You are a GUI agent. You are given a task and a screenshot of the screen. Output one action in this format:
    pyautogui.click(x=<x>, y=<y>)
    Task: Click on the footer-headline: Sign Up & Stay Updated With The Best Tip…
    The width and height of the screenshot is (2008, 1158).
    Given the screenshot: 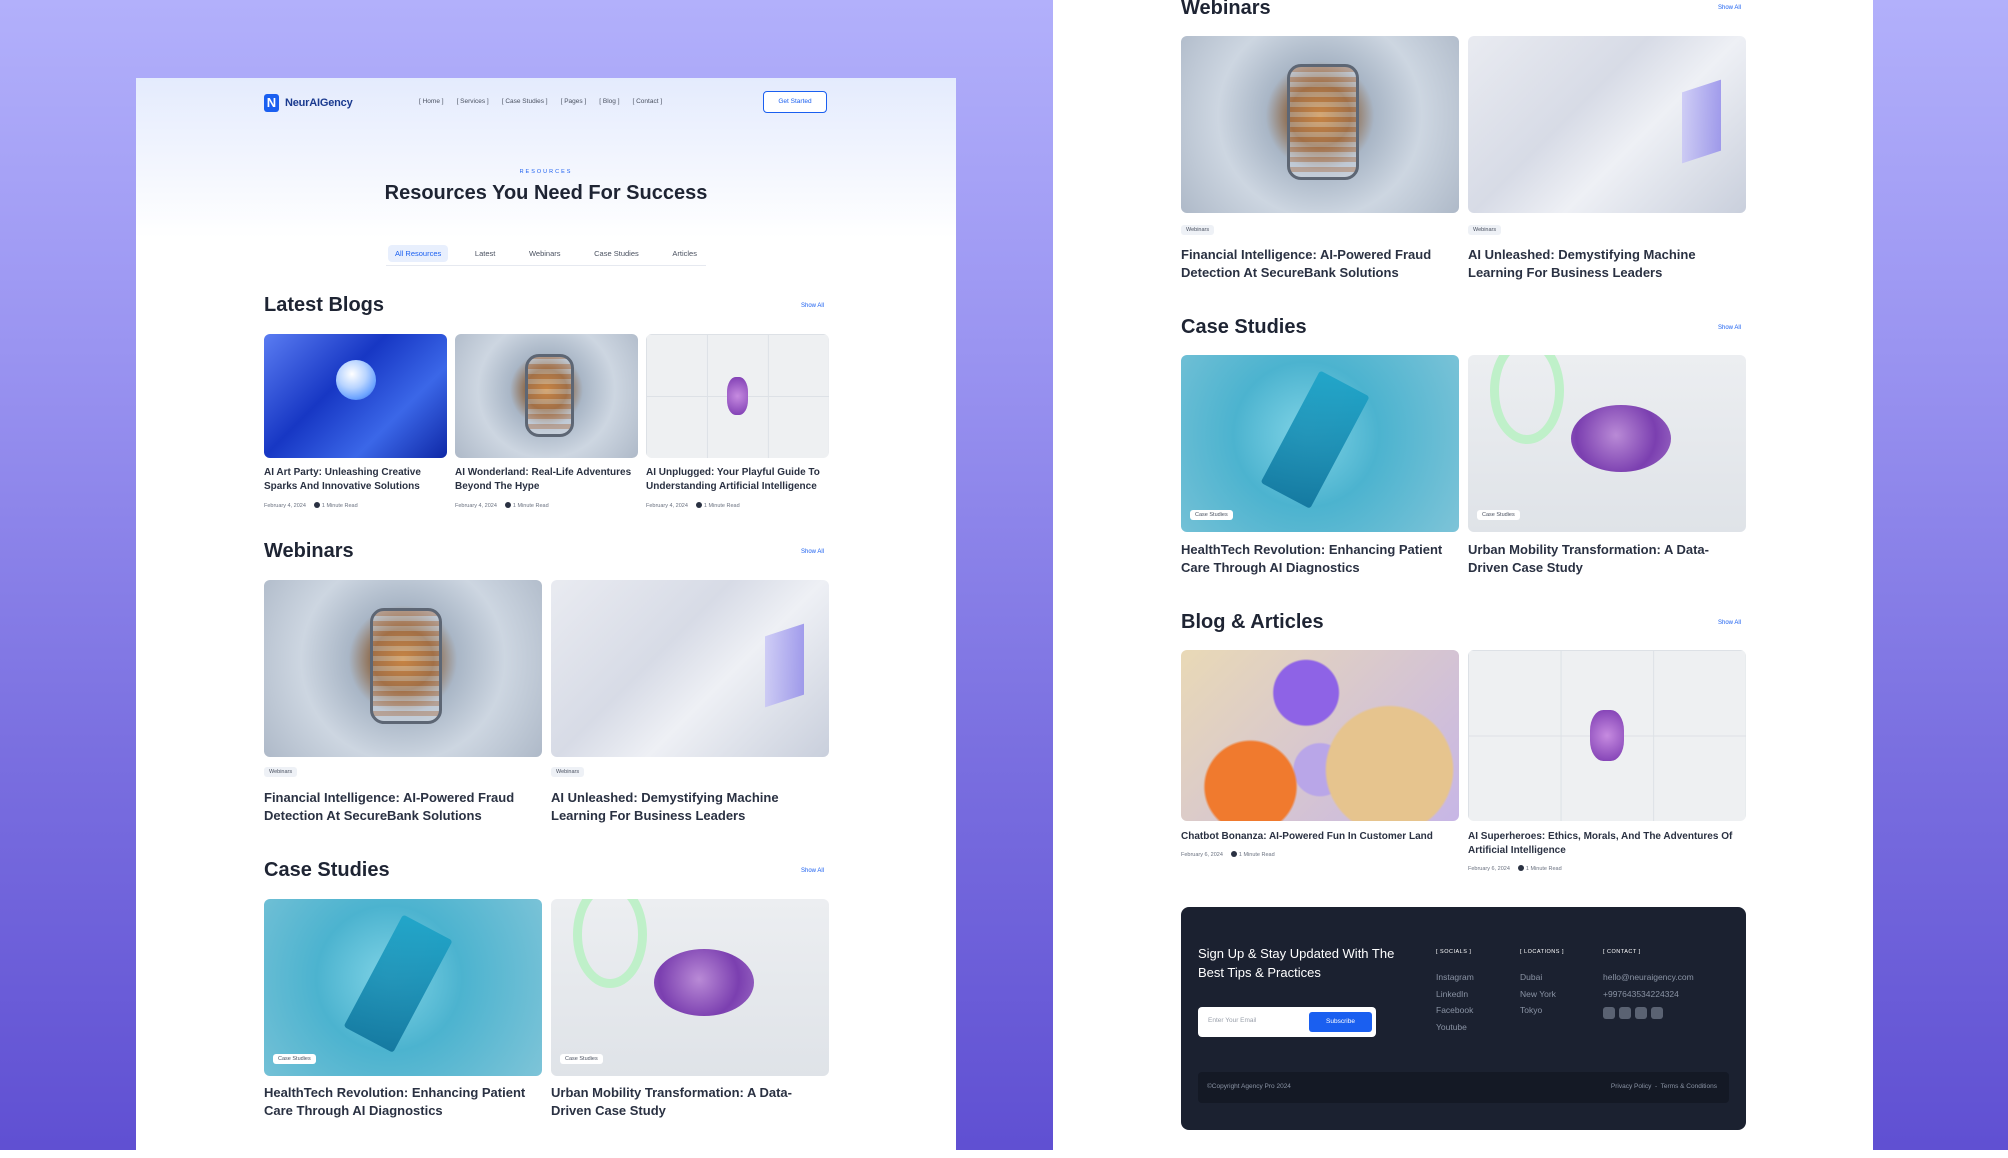 What is the action you would take?
    pyautogui.click(x=1296, y=963)
    